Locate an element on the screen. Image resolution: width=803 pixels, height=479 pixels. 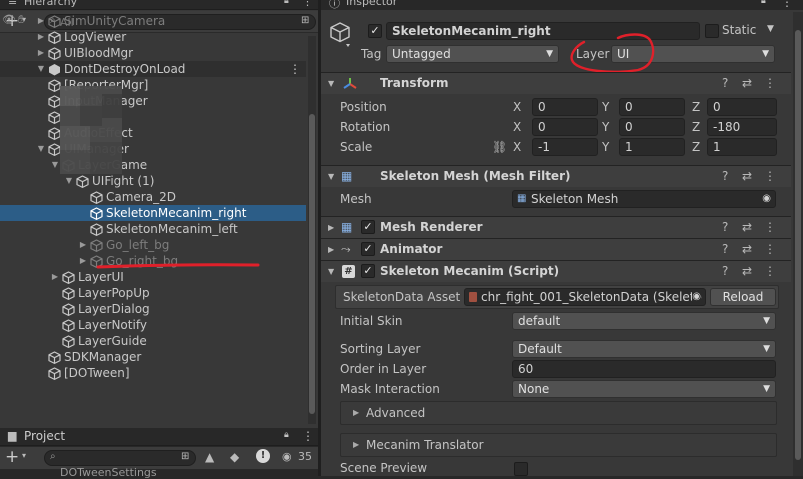
mesh-renderer-header: ▶ ▦ ✓ Mesh Renderer ? ⇄ ⋮ is located at coordinates (556, 227).